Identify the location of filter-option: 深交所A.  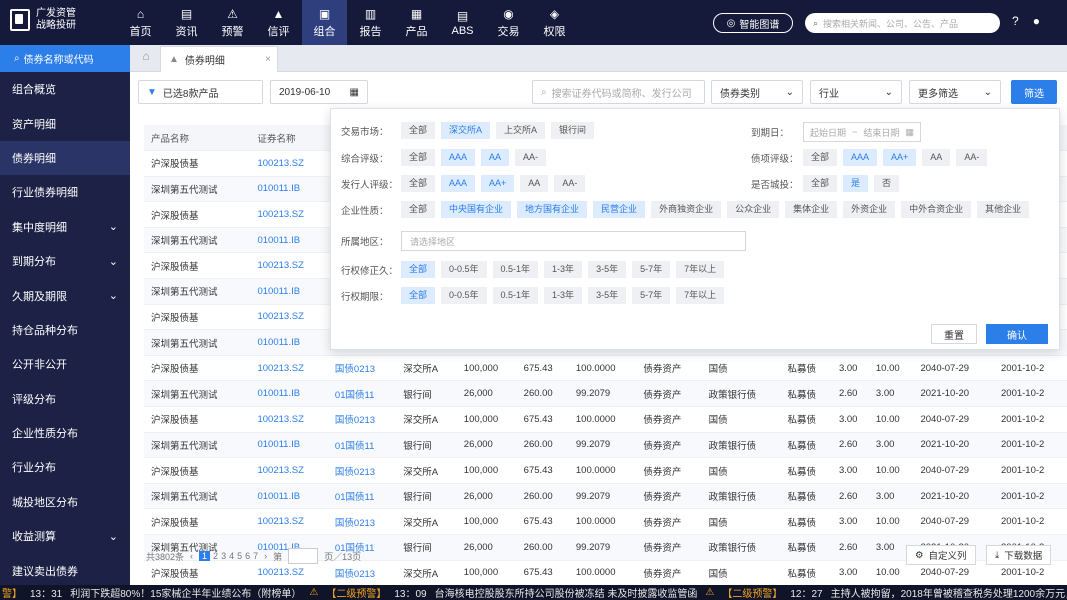
(466, 130).